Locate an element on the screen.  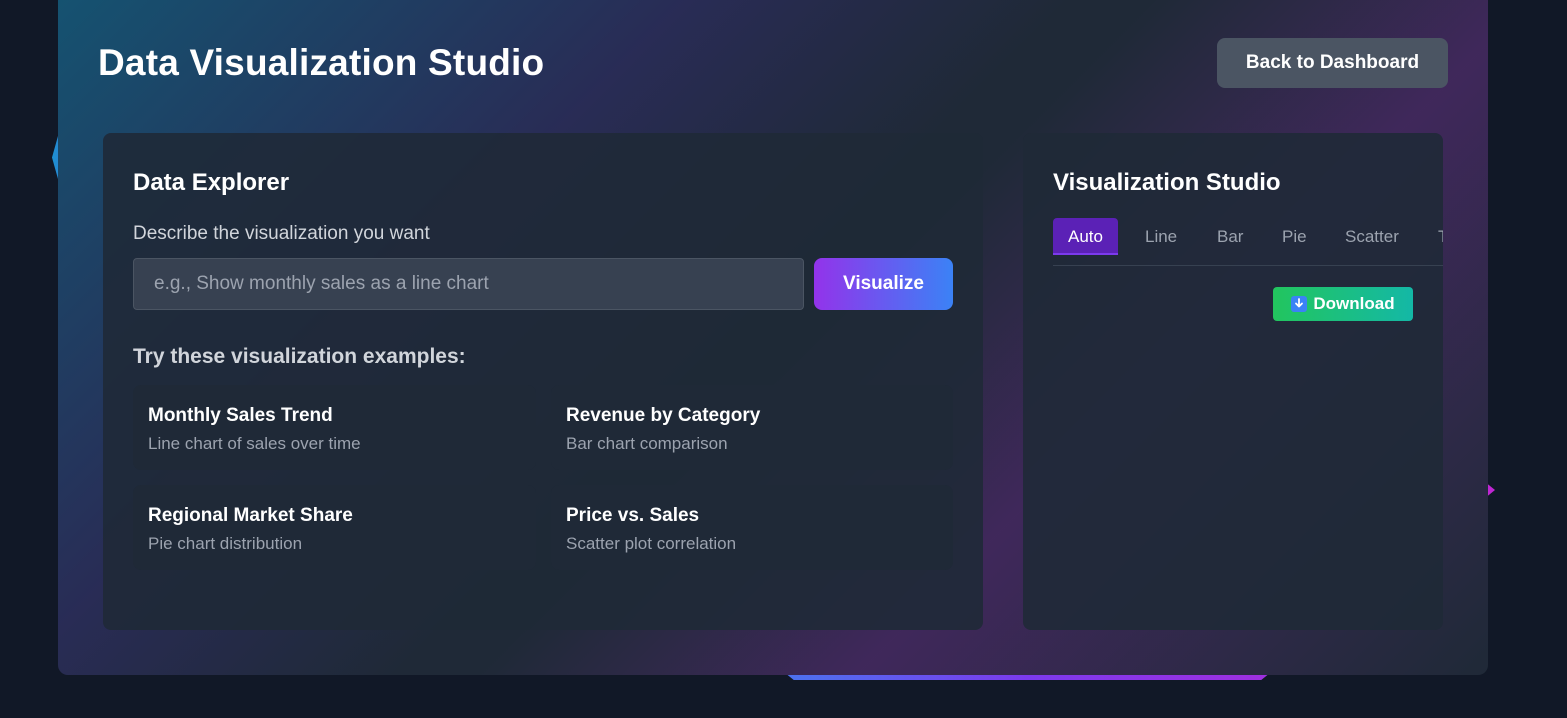
example-description: Bar chart comparison is located at coordinates (647, 443).